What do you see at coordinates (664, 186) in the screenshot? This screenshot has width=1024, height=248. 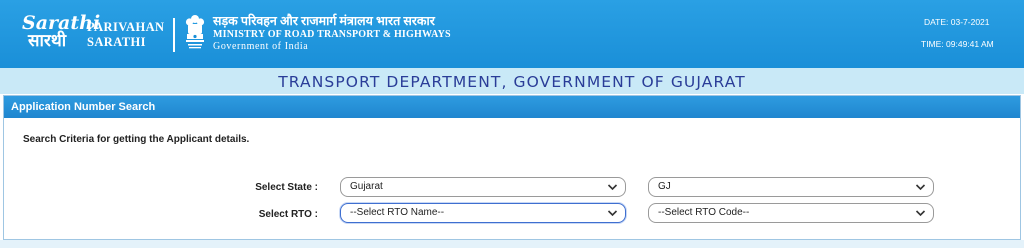 I see `state-code-select-value: GJ` at bounding box center [664, 186].